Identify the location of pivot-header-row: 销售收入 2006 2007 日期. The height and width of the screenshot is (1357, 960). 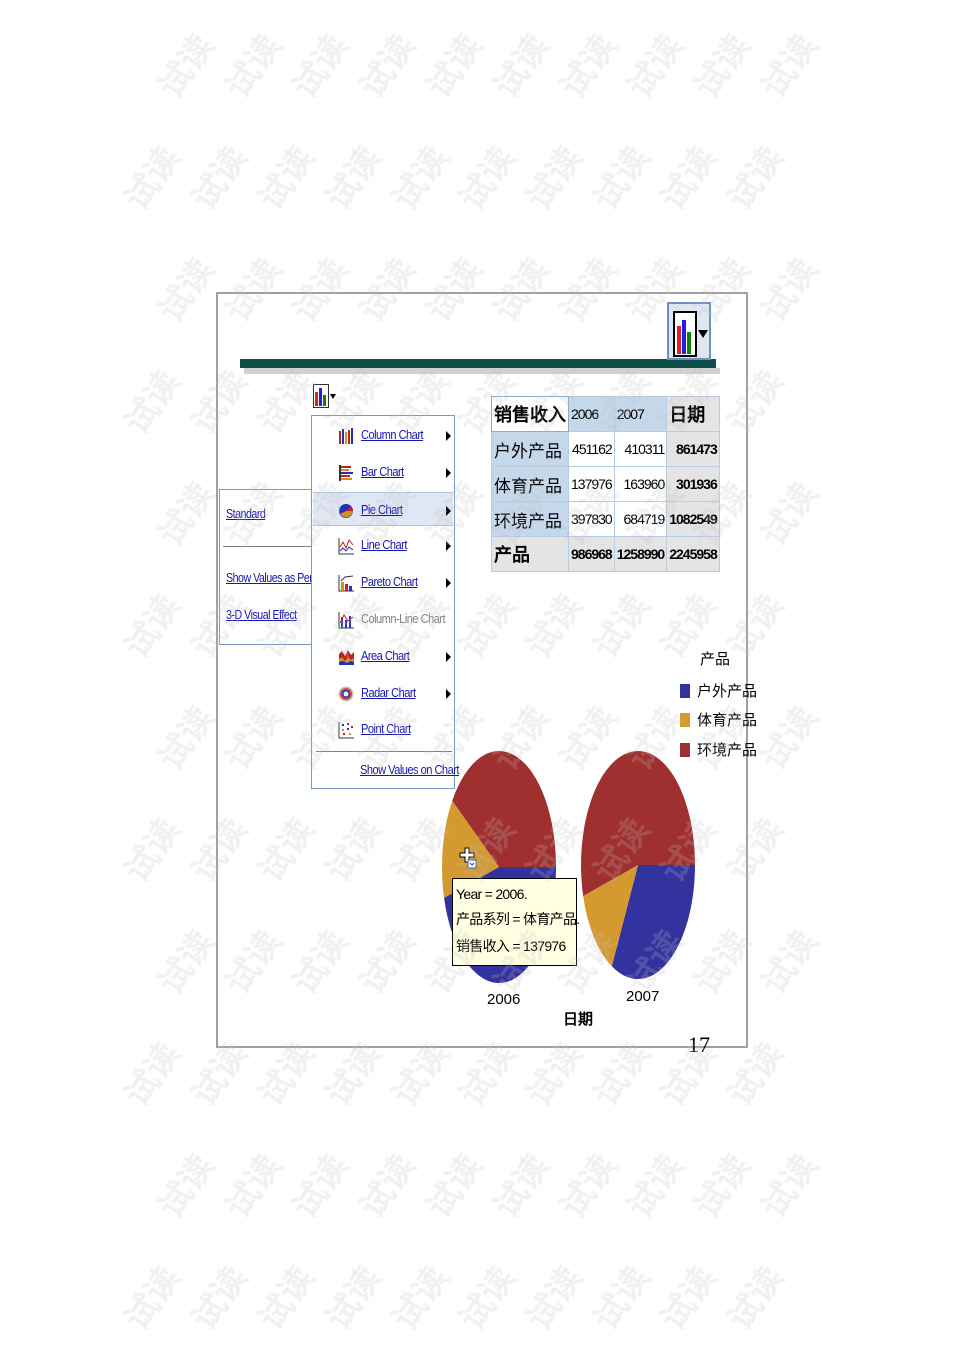
(605, 414).